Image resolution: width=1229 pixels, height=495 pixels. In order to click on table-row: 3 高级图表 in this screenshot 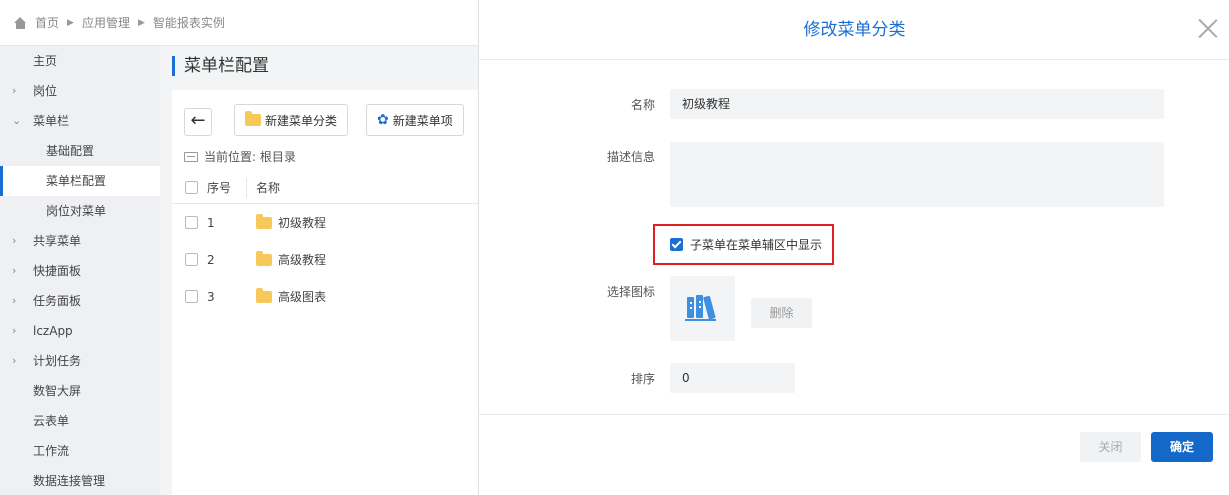, I will do `click(325, 296)`.